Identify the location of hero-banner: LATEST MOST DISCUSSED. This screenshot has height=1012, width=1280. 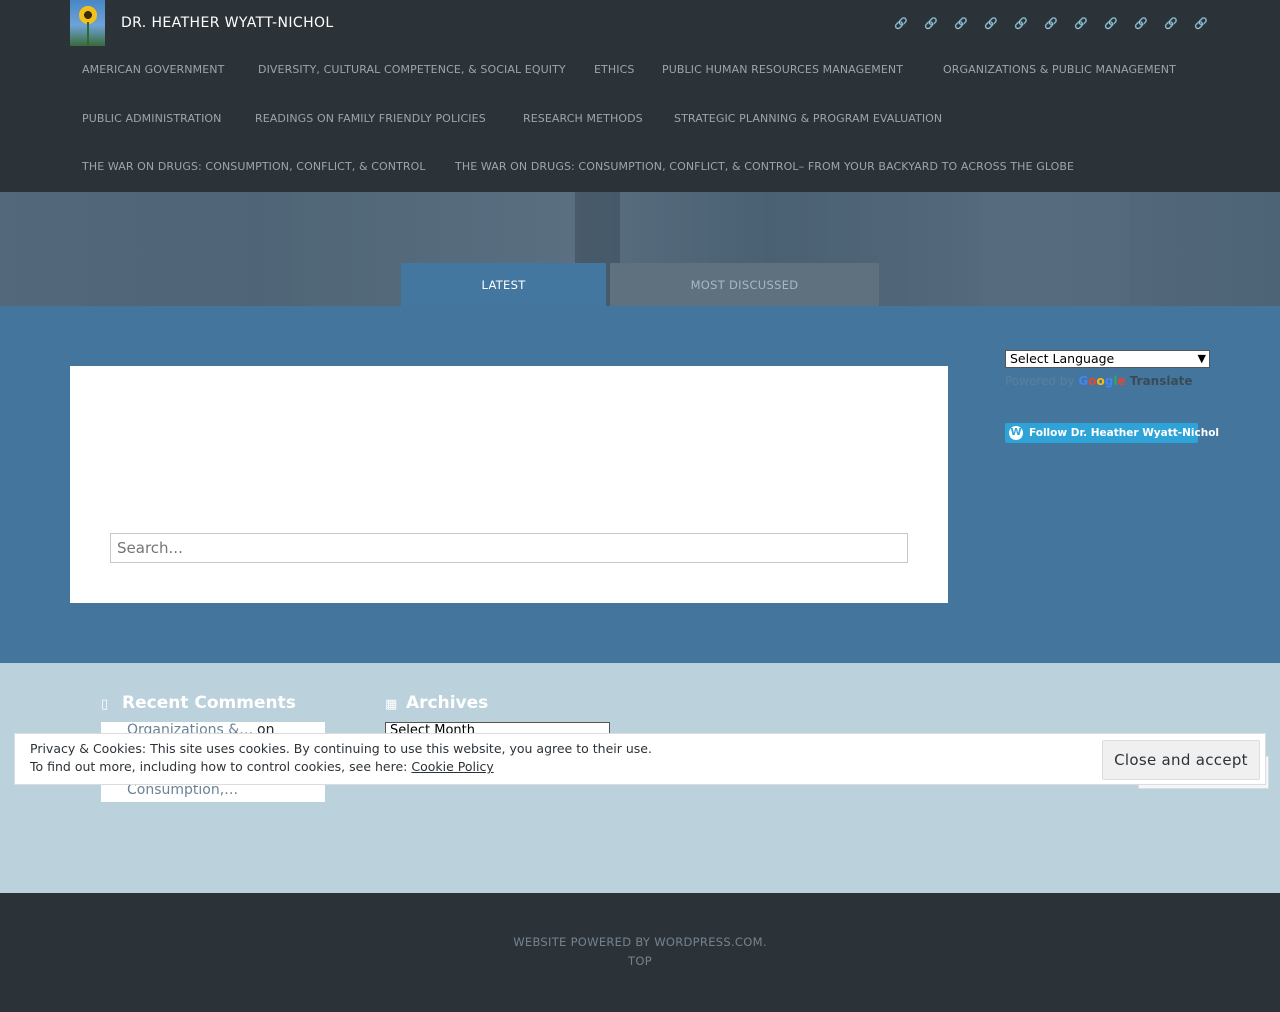
(640, 249).